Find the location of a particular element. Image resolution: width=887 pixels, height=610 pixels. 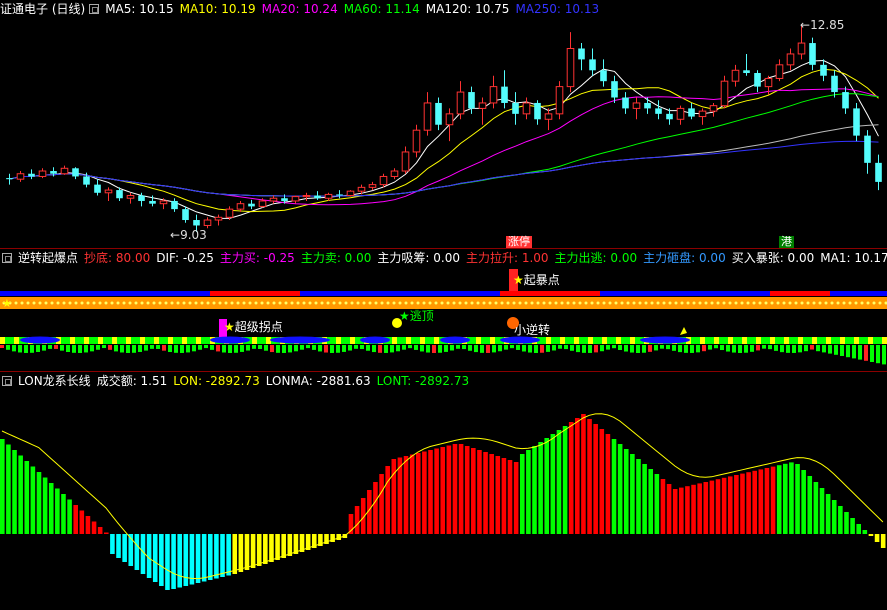

high-price-label: ←12.85 is located at coordinates (822, 25).